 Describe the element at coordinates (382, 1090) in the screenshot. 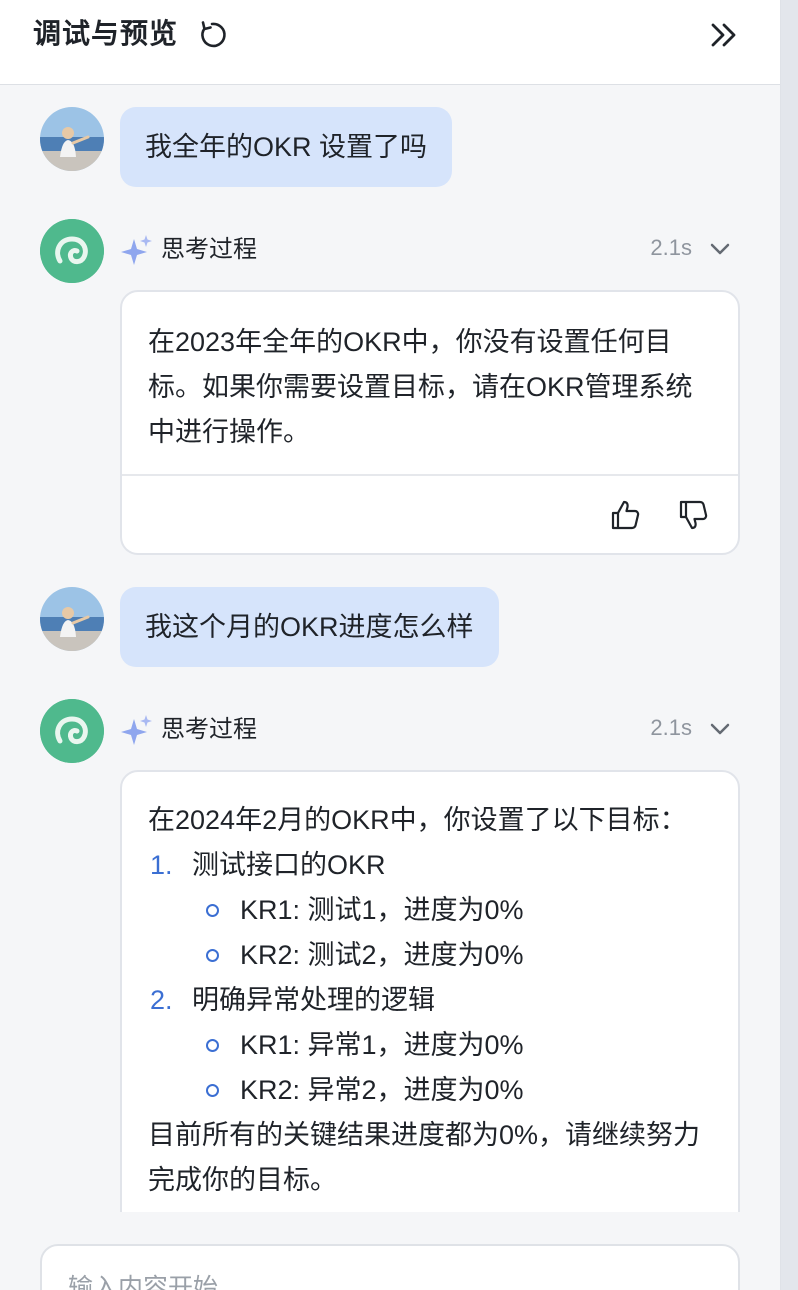

I see `key-result-text: KR2: 异常2，进度为0%` at that location.